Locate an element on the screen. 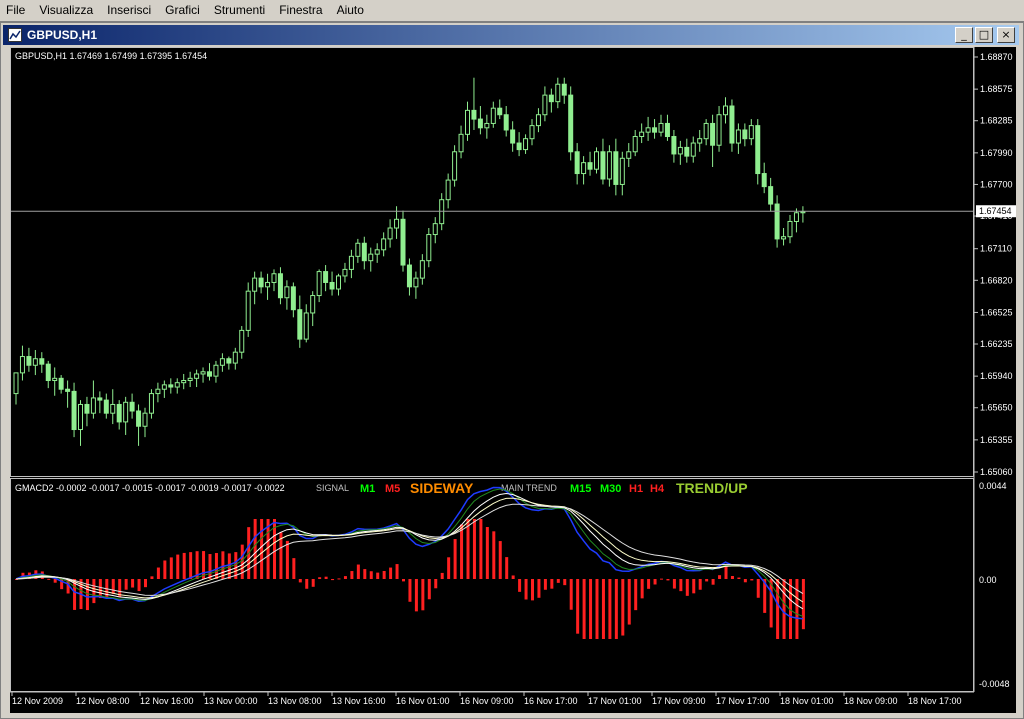  menu-tools: Strumenti is located at coordinates (240, 10).